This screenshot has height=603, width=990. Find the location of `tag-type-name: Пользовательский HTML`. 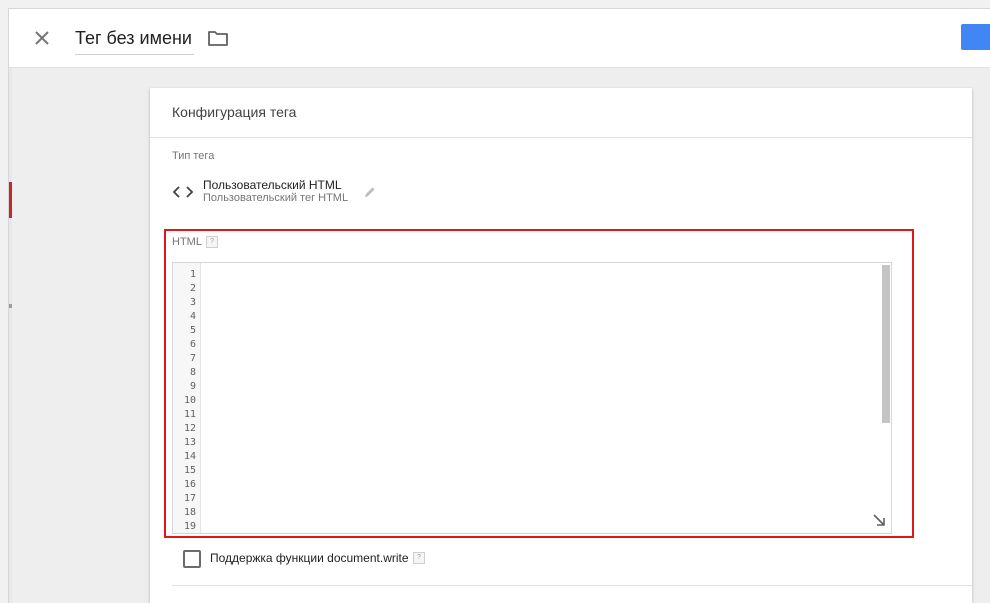

tag-type-name: Пользовательский HTML is located at coordinates (272, 185).